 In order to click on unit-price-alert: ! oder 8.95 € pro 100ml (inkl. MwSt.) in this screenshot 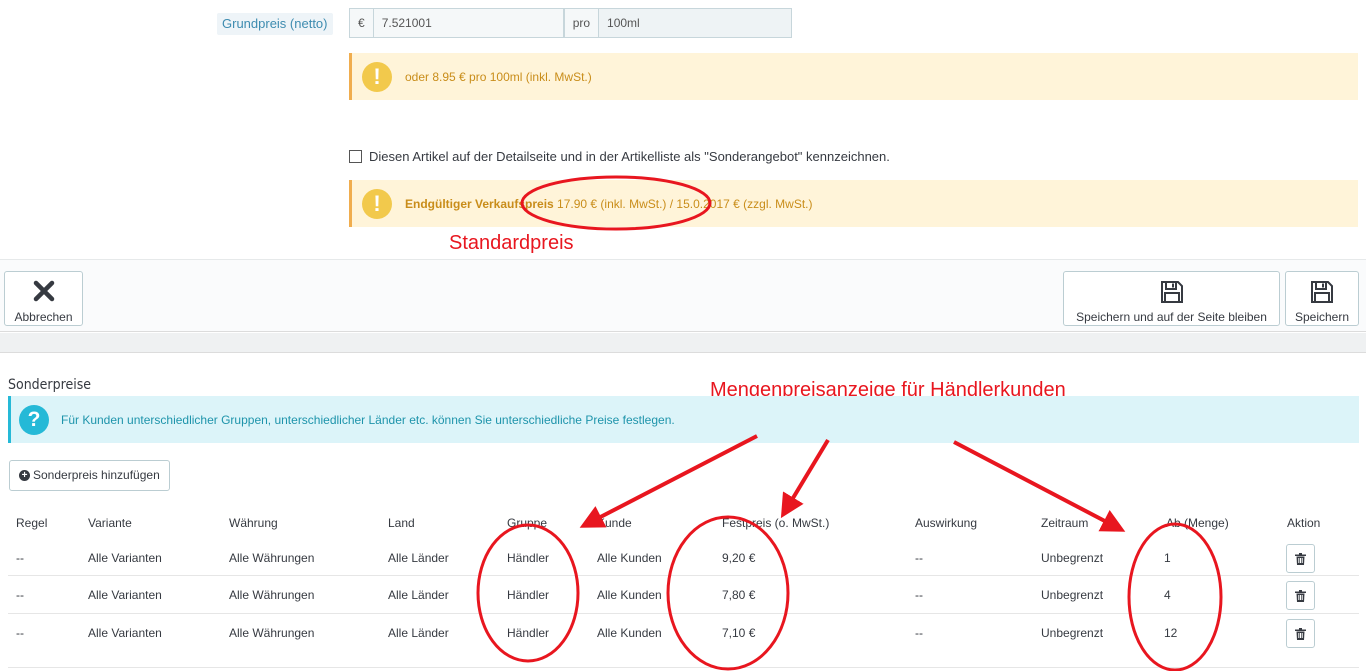, I will do `click(853, 76)`.